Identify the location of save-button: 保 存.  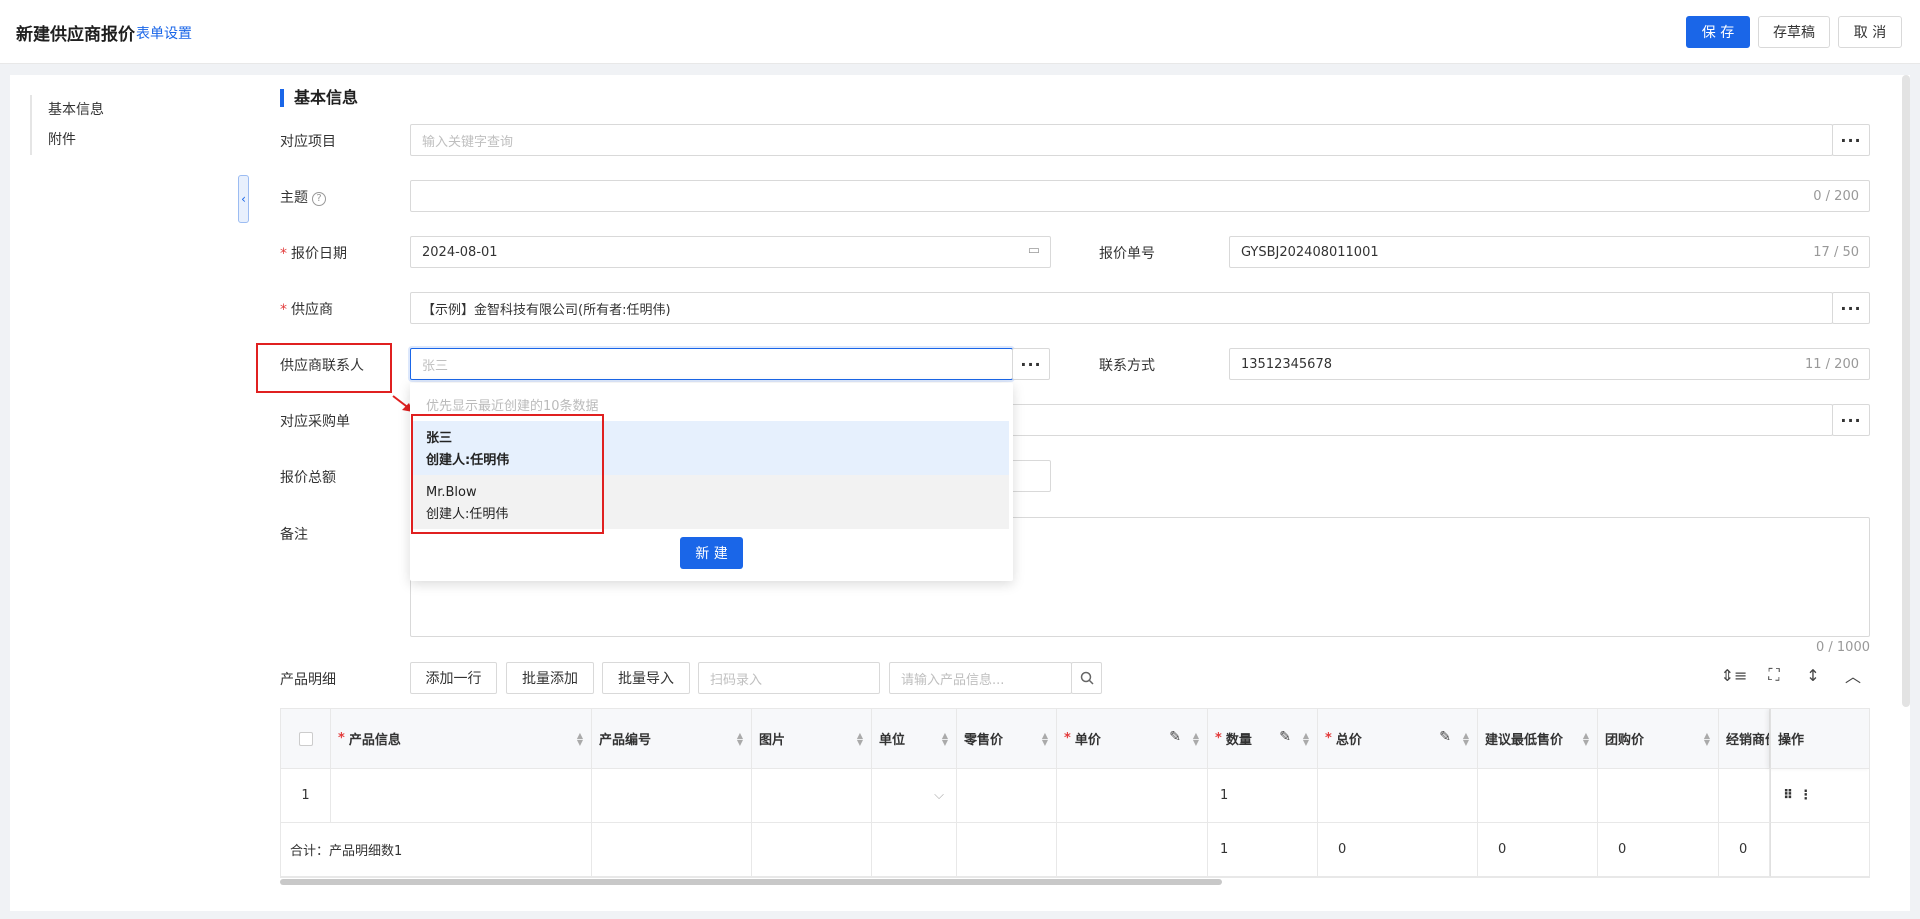
(1718, 32).